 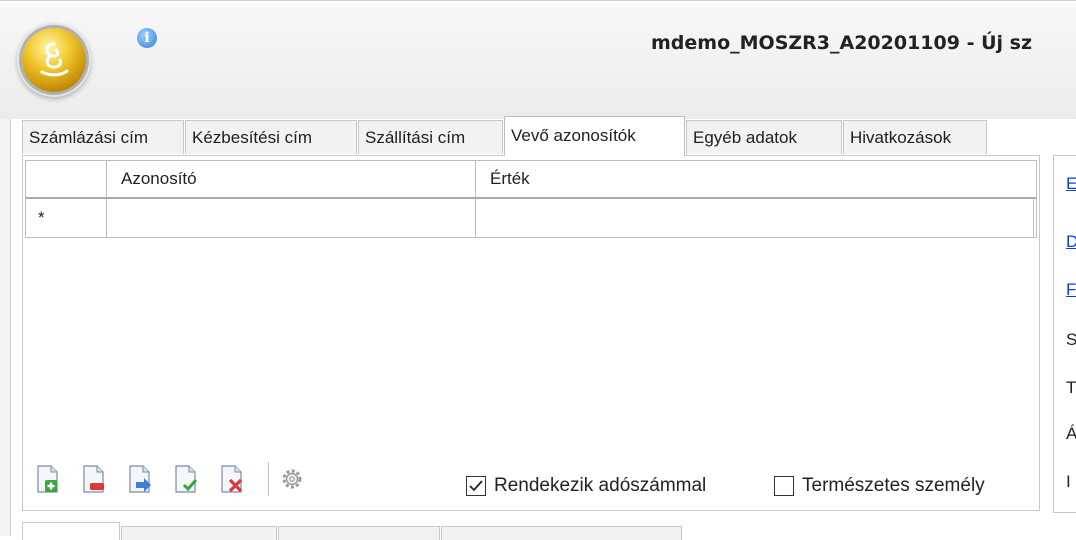 What do you see at coordinates (1071, 290) in the screenshot?
I see `right-link-f: F` at bounding box center [1071, 290].